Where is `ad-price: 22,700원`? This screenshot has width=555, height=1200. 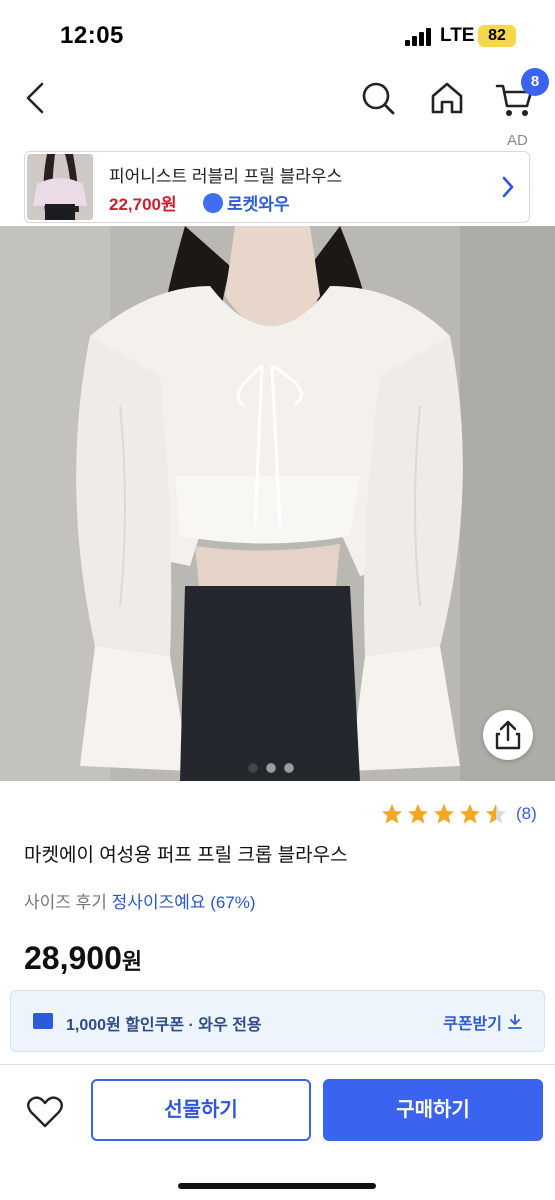 ad-price: 22,700원 is located at coordinates (143, 204).